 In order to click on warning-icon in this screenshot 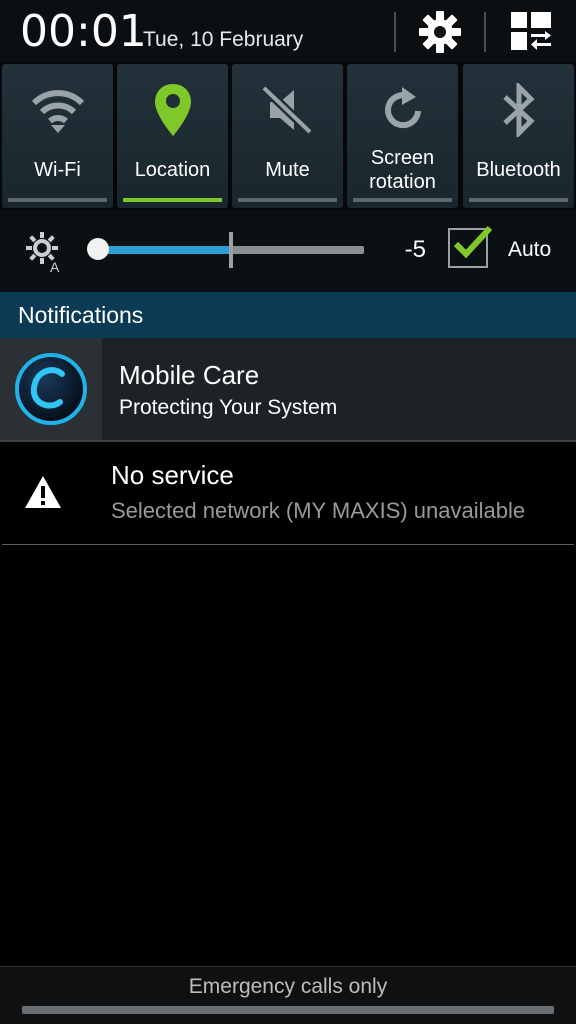, I will do `click(43, 494)`.